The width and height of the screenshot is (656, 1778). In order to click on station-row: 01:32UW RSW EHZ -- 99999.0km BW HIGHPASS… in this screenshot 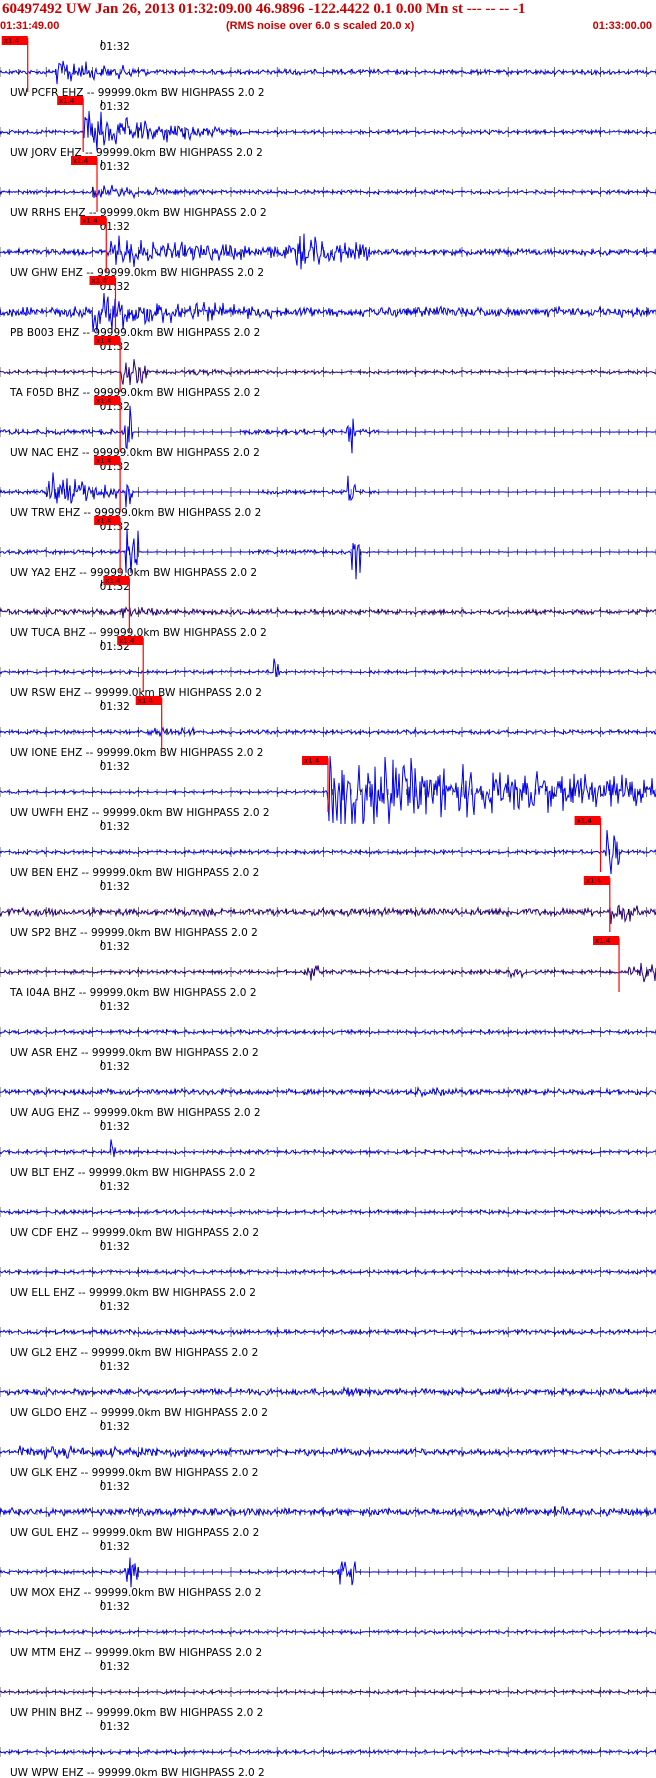, I will do `click(328, 667)`.